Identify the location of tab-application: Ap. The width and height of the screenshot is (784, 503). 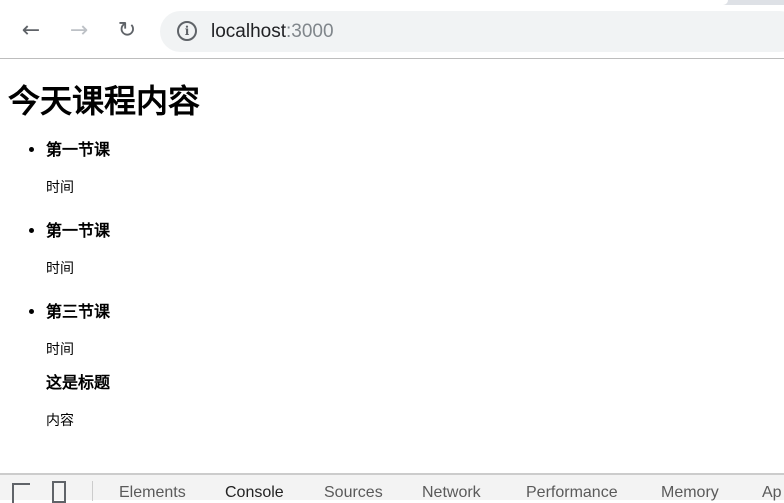
(772, 493).